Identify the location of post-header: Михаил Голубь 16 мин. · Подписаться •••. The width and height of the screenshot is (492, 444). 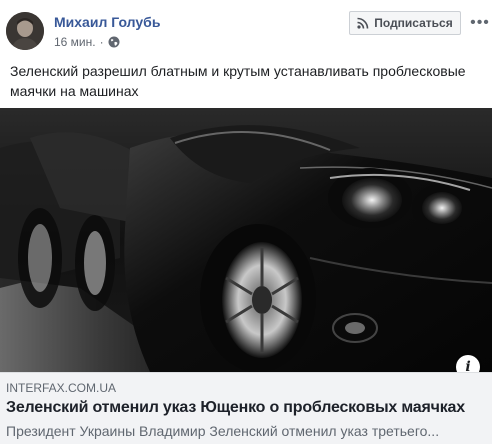
(246, 30).